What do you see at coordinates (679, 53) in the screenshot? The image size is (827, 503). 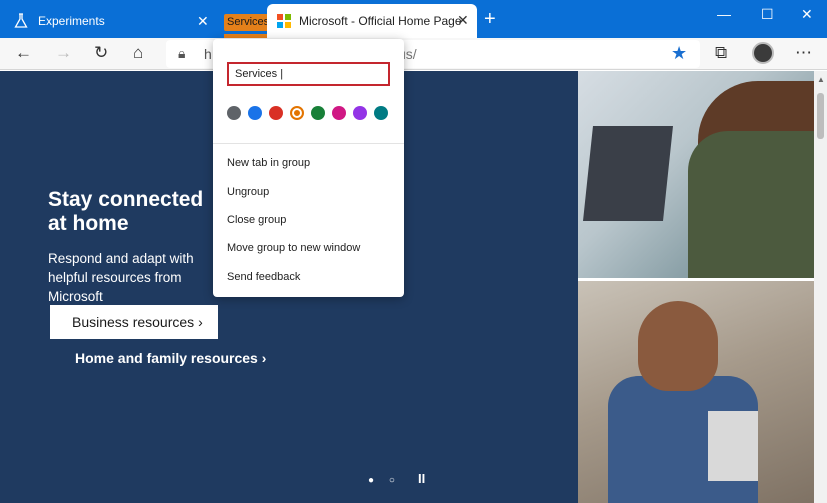 I see `favorite-star-icon: ★` at bounding box center [679, 53].